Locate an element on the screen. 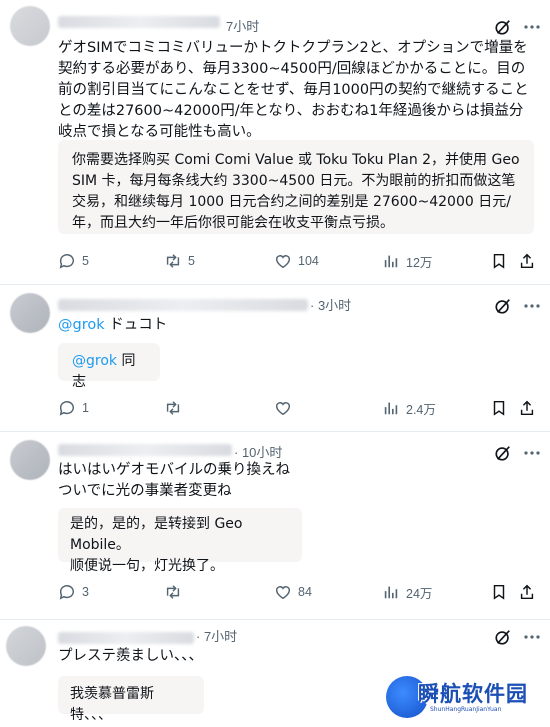 This screenshot has height=727, width=550. translation-box: 我羡慕普雷斯特、、、 is located at coordinates (131, 699).